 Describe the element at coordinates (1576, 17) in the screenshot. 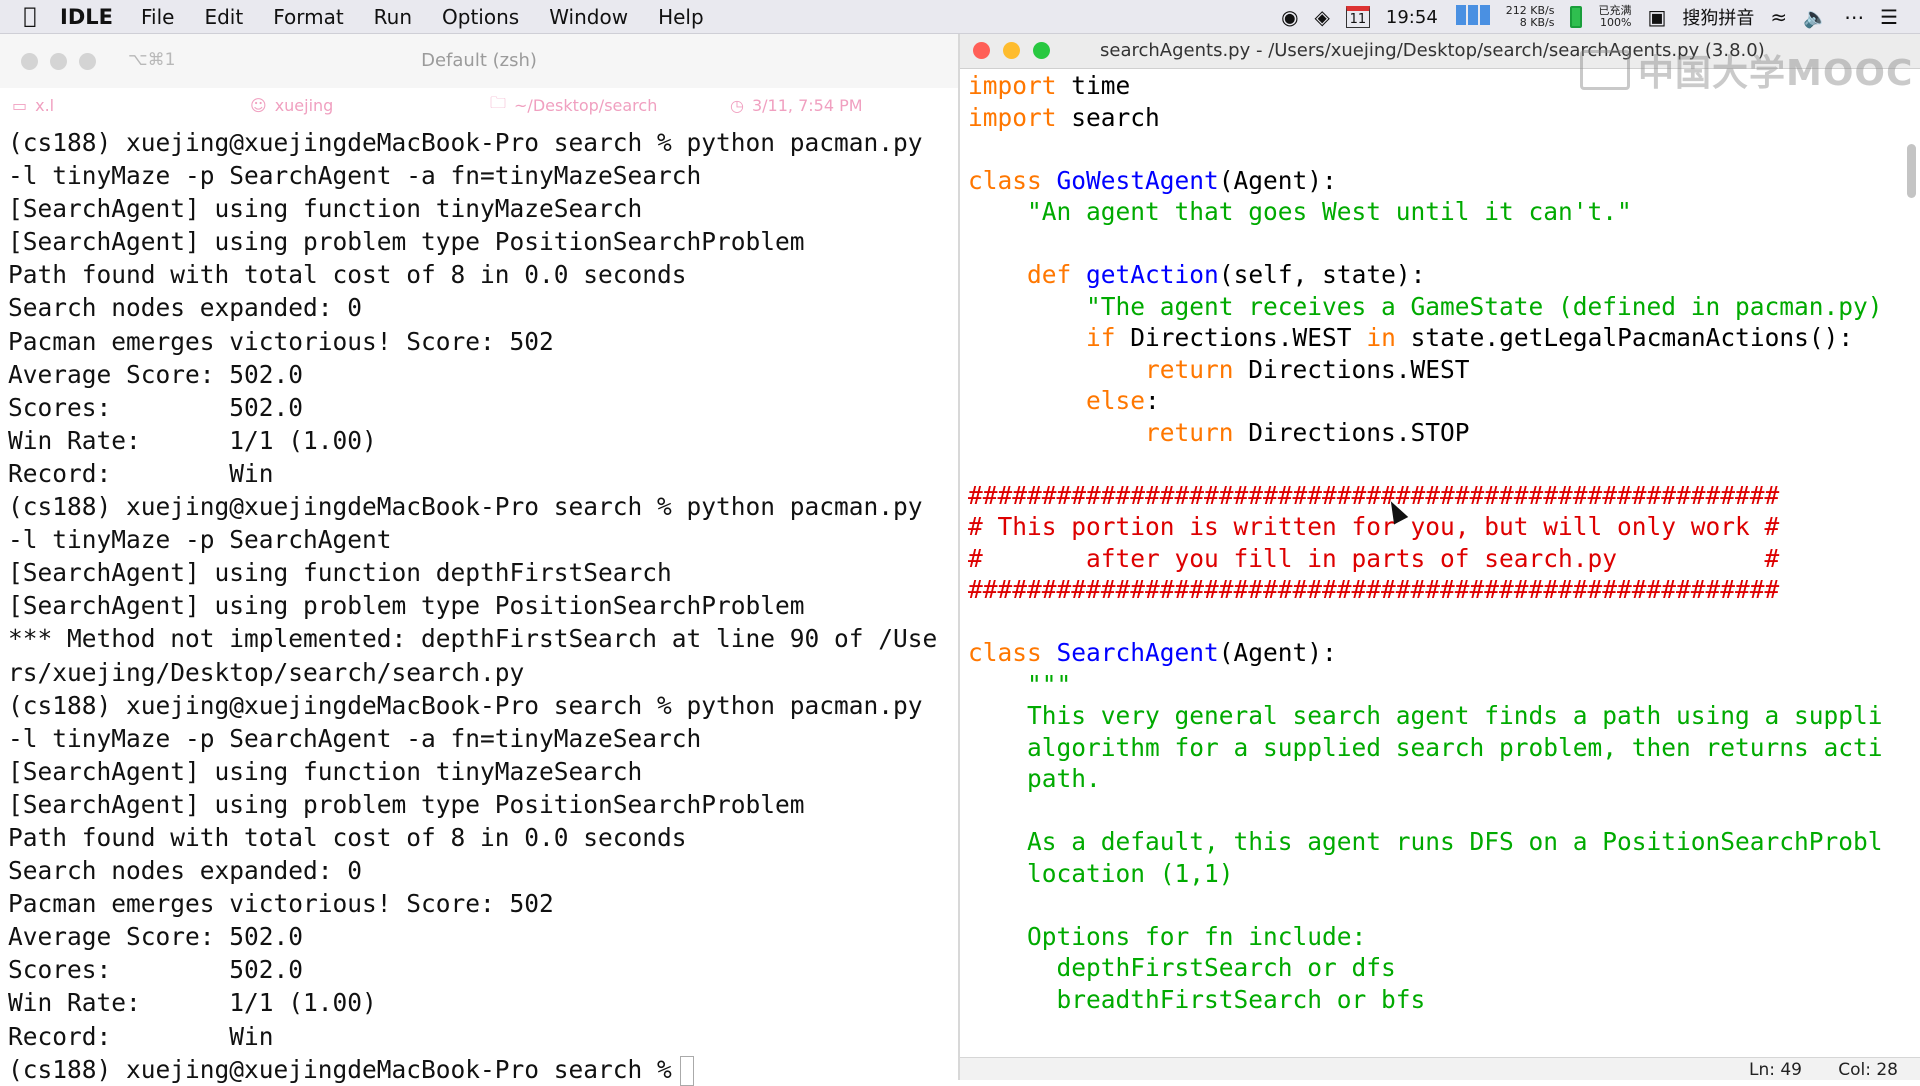

I see `battery-icon` at that location.